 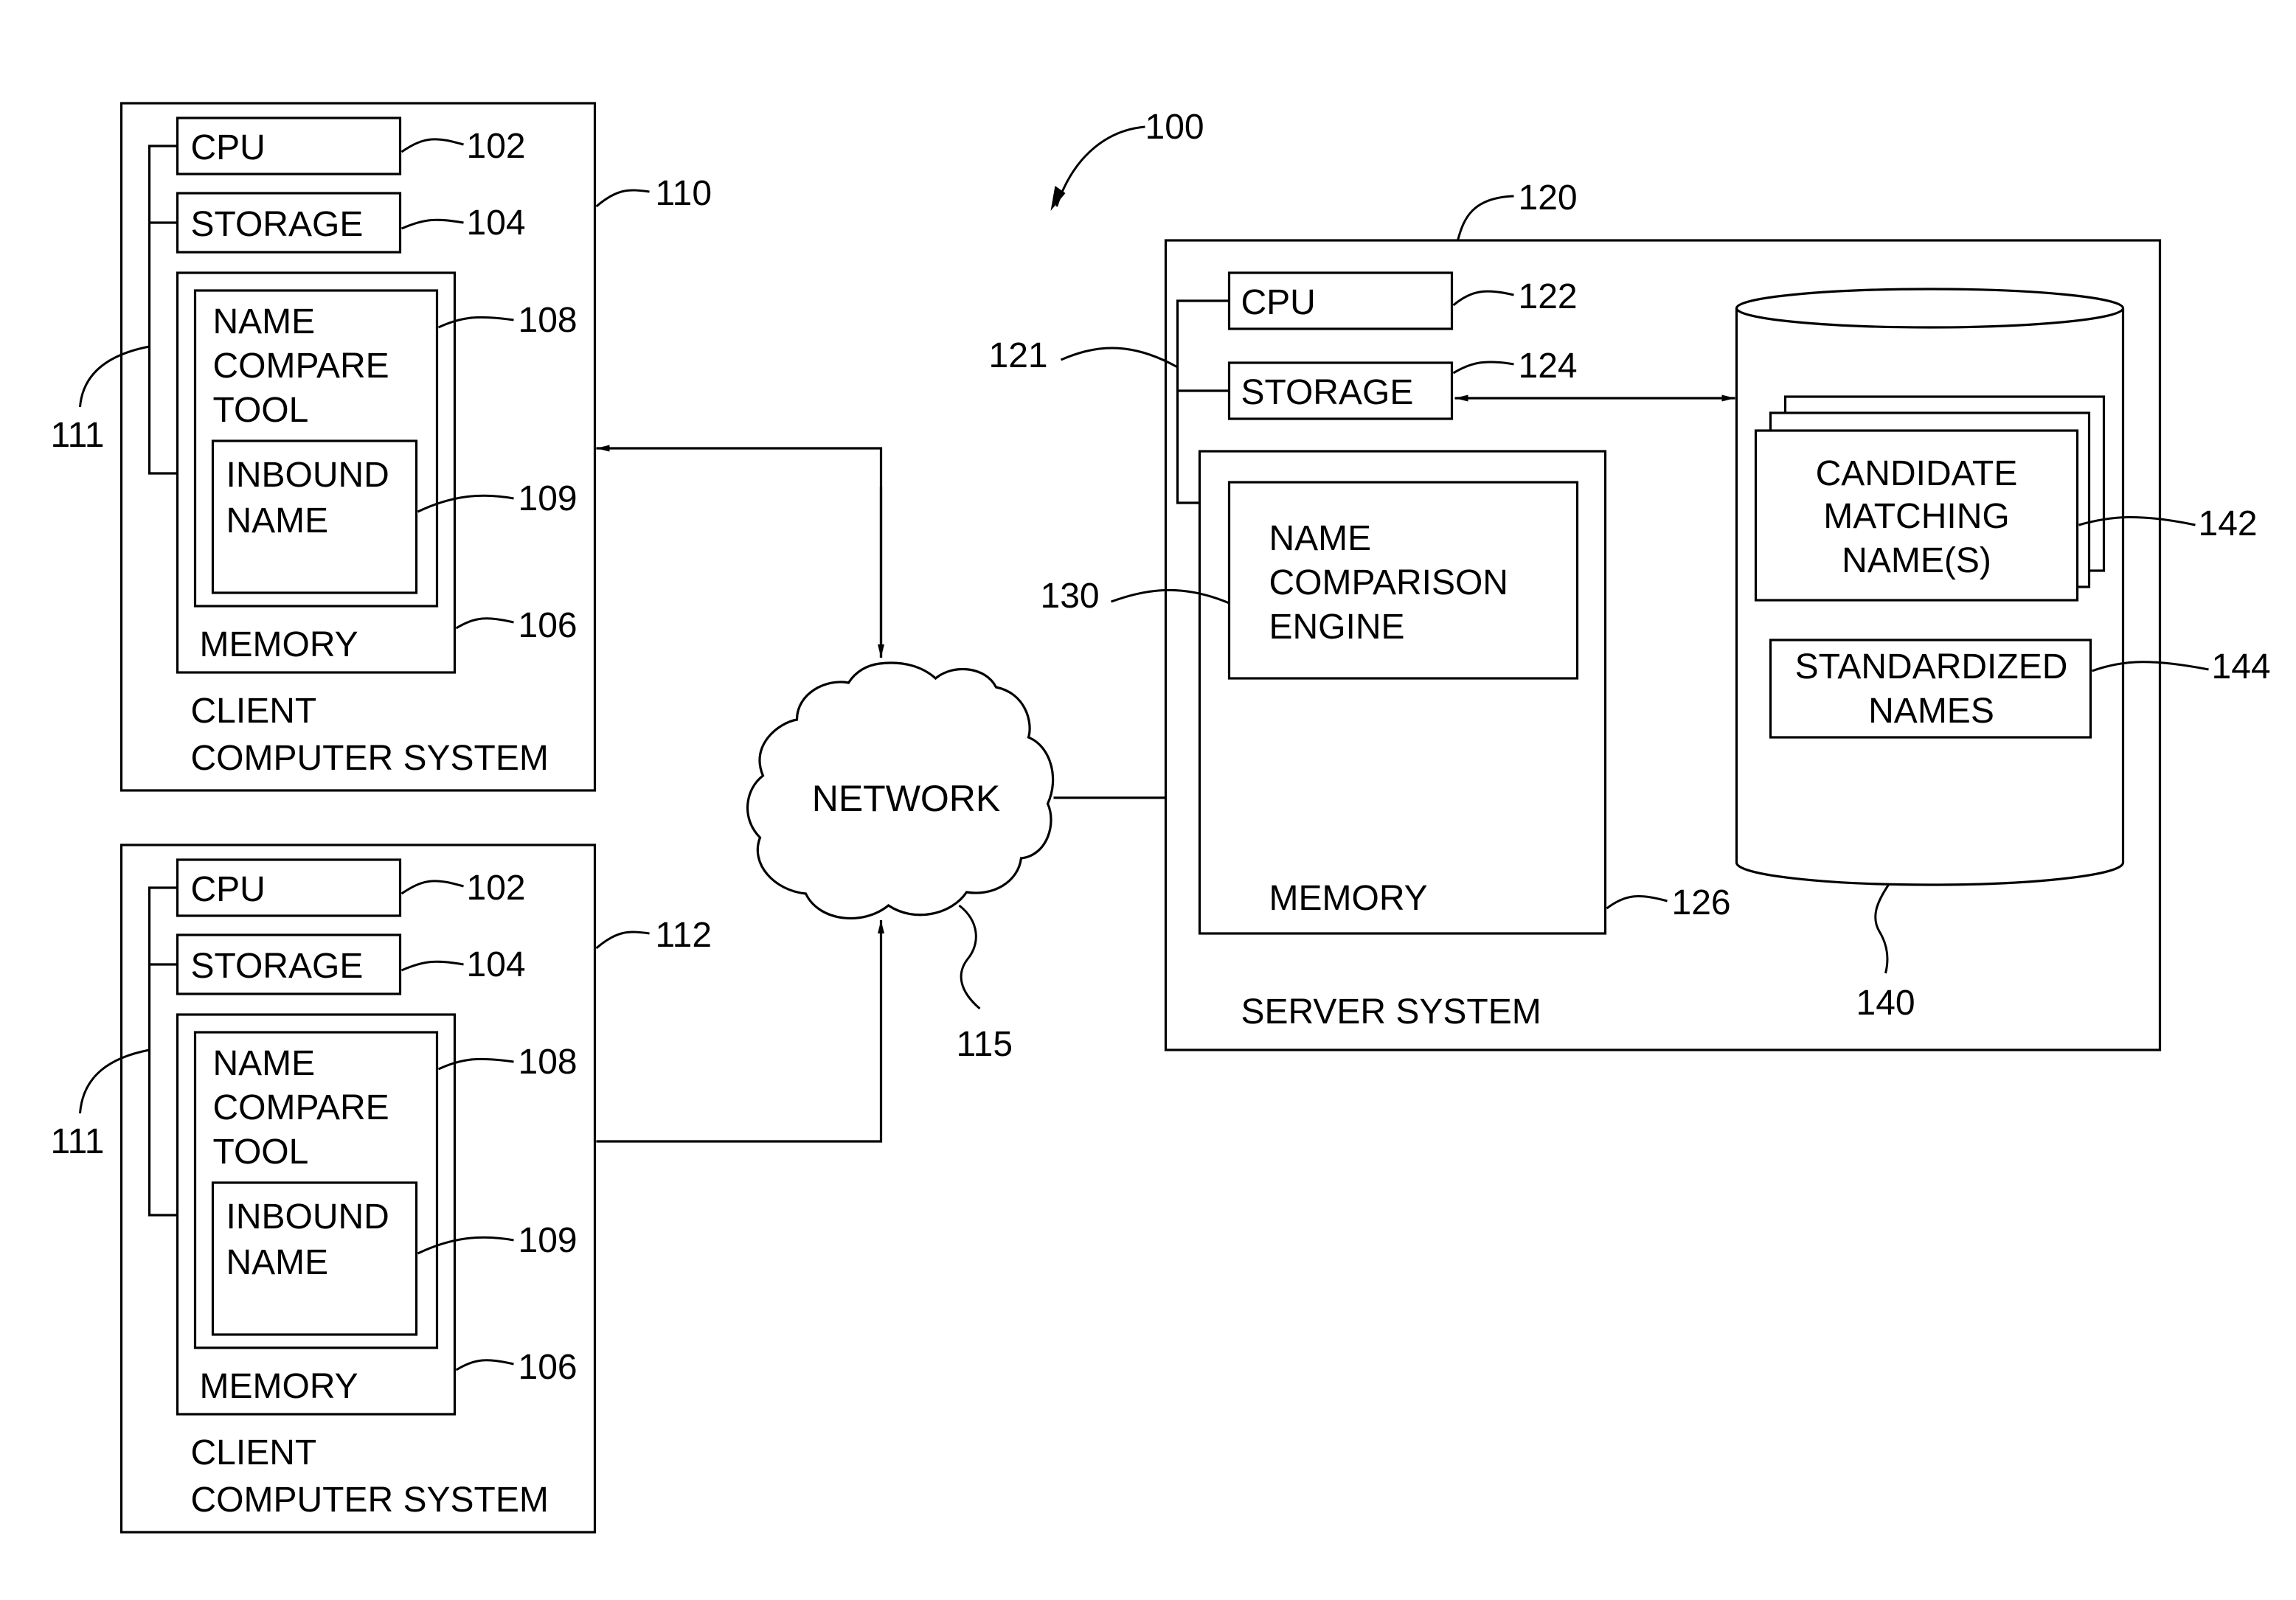 What do you see at coordinates (261, 411) in the screenshot?
I see `client-1-tool-line3: TOOL` at bounding box center [261, 411].